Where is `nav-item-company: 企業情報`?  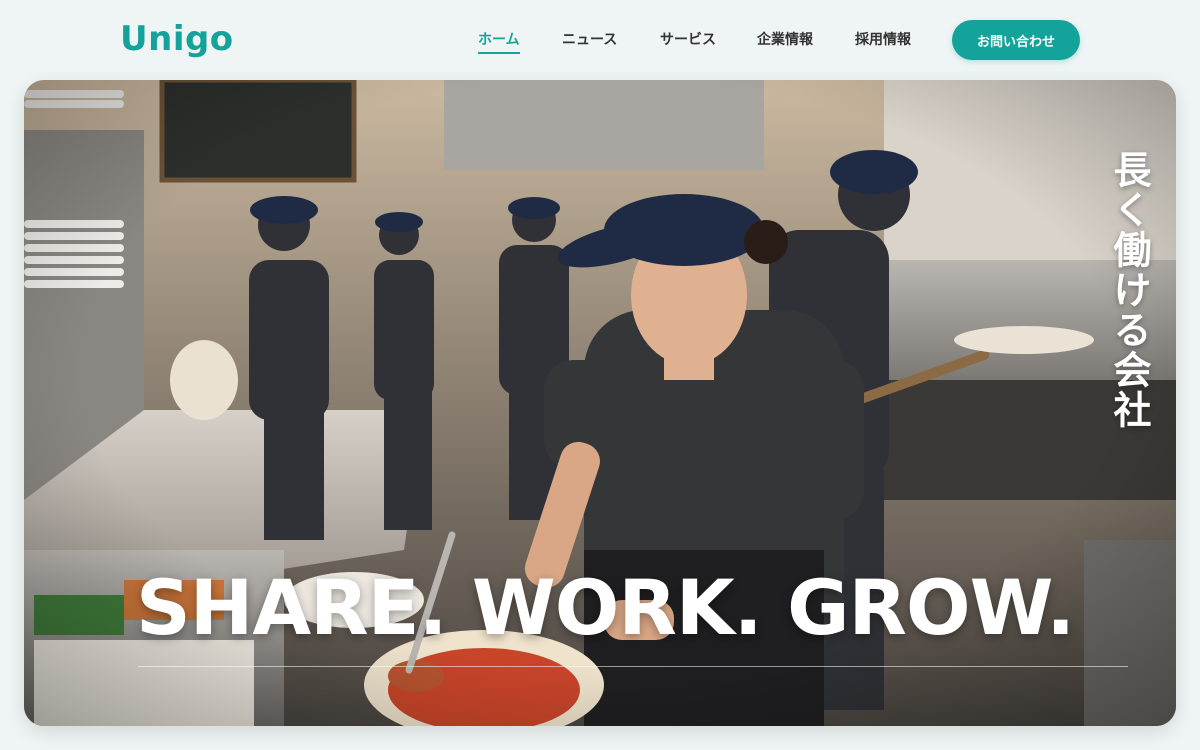 nav-item-company: 企業情報 is located at coordinates (785, 40).